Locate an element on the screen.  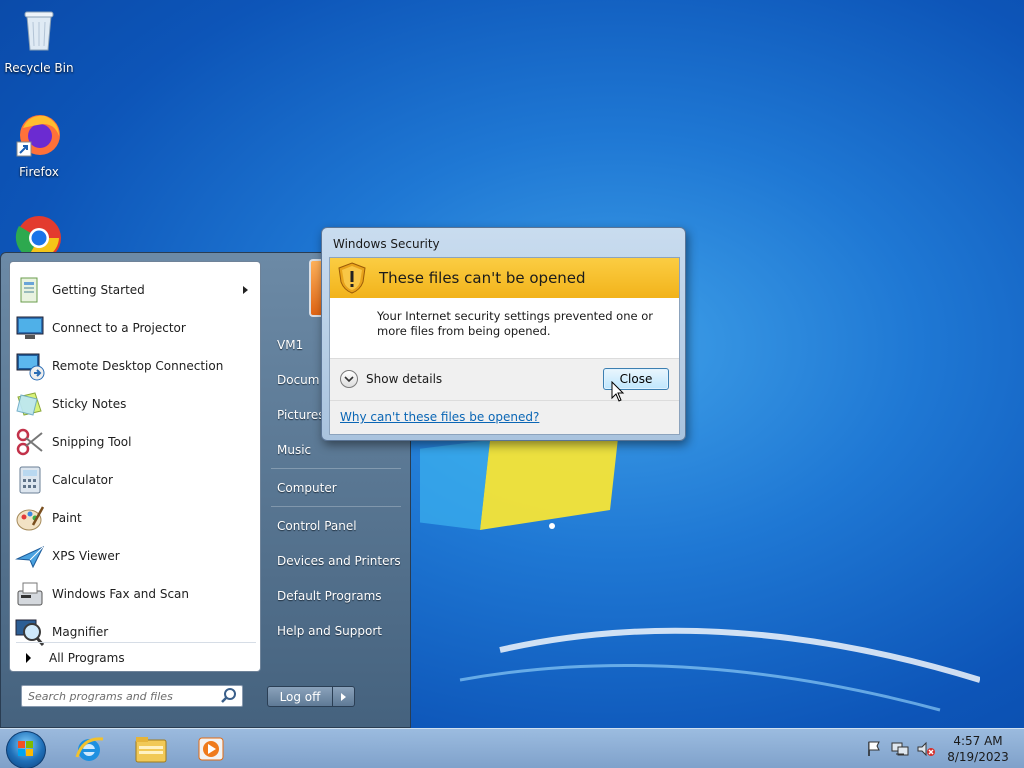
all-programs-arrow-icon is located at coordinates (28, 658).